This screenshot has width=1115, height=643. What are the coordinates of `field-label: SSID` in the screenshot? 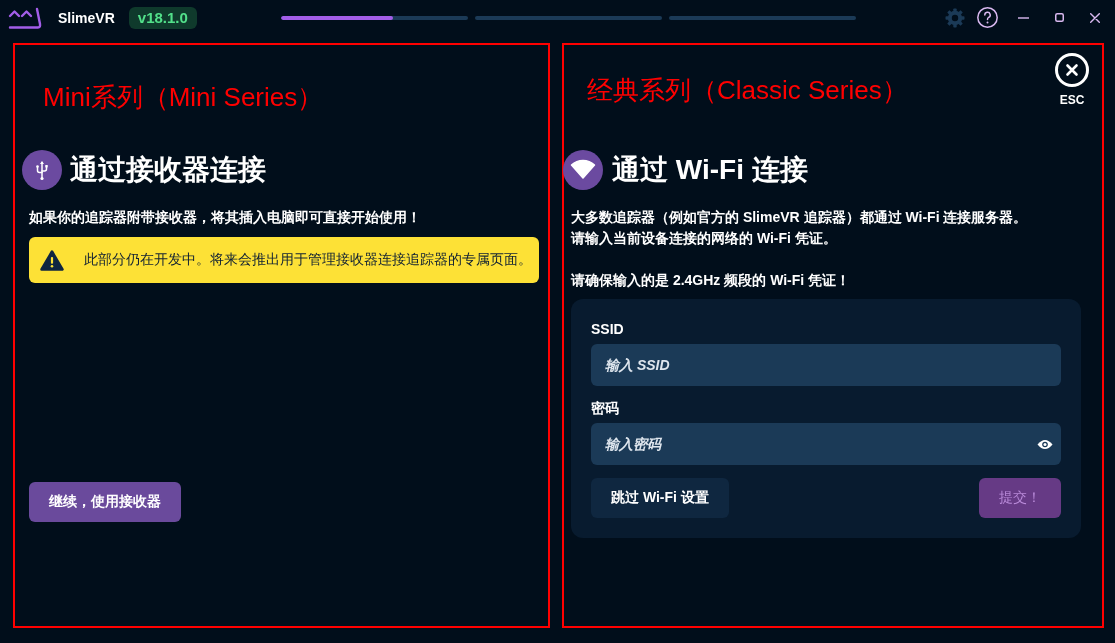 It's located at (607, 329).